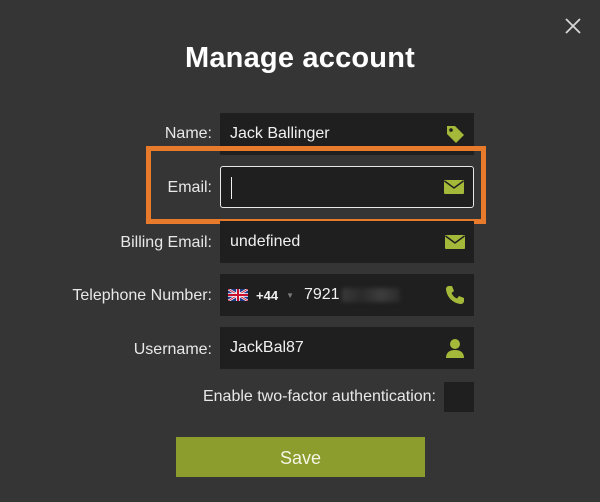  I want to click on phone-icon, so click(455, 295).